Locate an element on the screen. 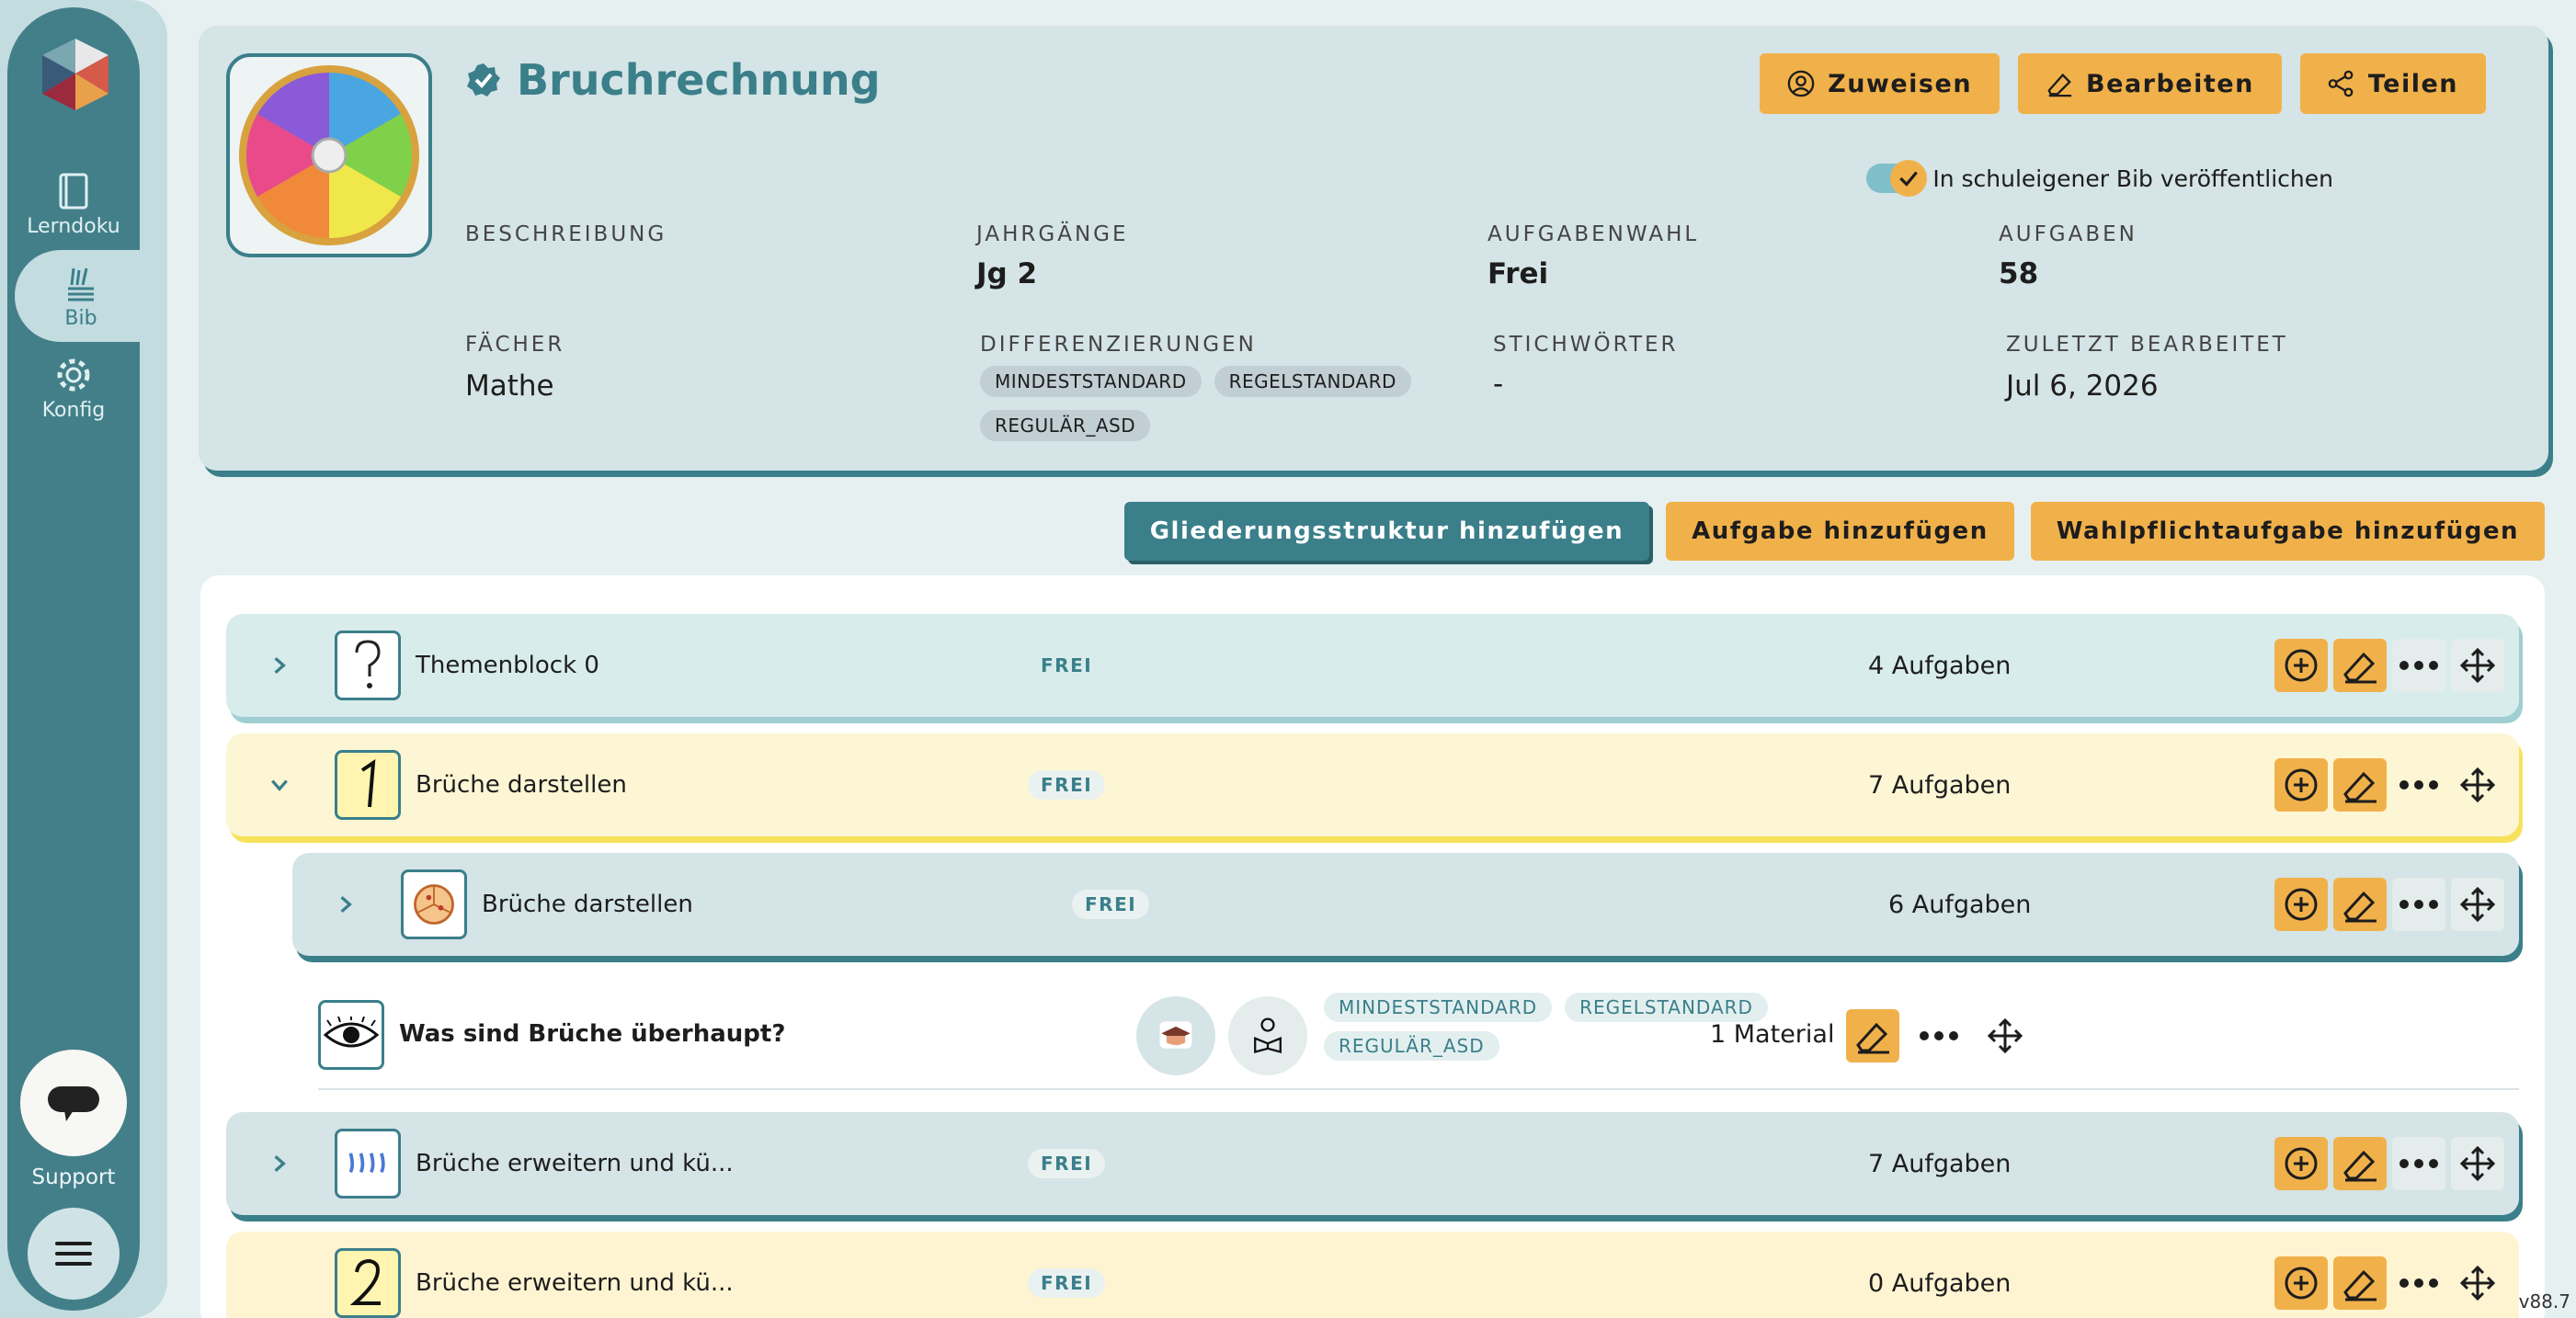  tasks-value: 58 is located at coordinates (2019, 273).